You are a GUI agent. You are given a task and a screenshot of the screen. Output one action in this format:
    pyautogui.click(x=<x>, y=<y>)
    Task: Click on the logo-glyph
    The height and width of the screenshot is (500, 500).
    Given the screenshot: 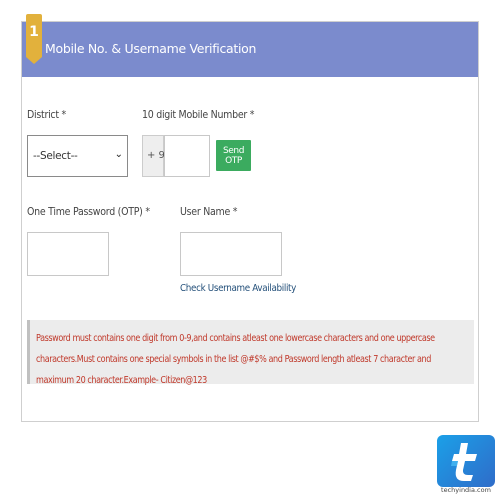 What is the action you would take?
    pyautogui.click(x=464, y=462)
    